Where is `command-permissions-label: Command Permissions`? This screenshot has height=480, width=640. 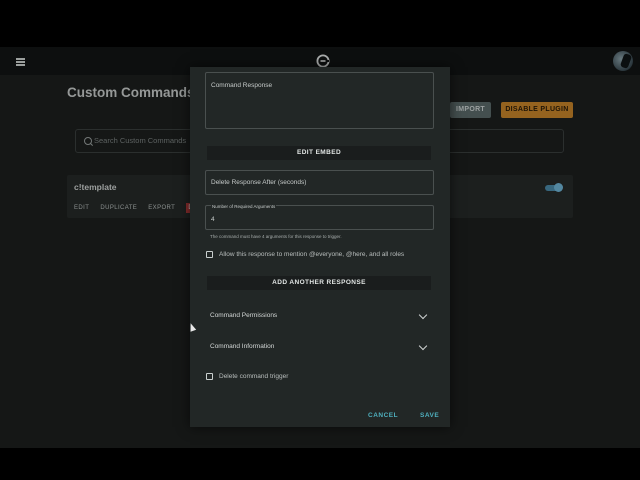
command-permissions-label: Command Permissions is located at coordinates (244, 315).